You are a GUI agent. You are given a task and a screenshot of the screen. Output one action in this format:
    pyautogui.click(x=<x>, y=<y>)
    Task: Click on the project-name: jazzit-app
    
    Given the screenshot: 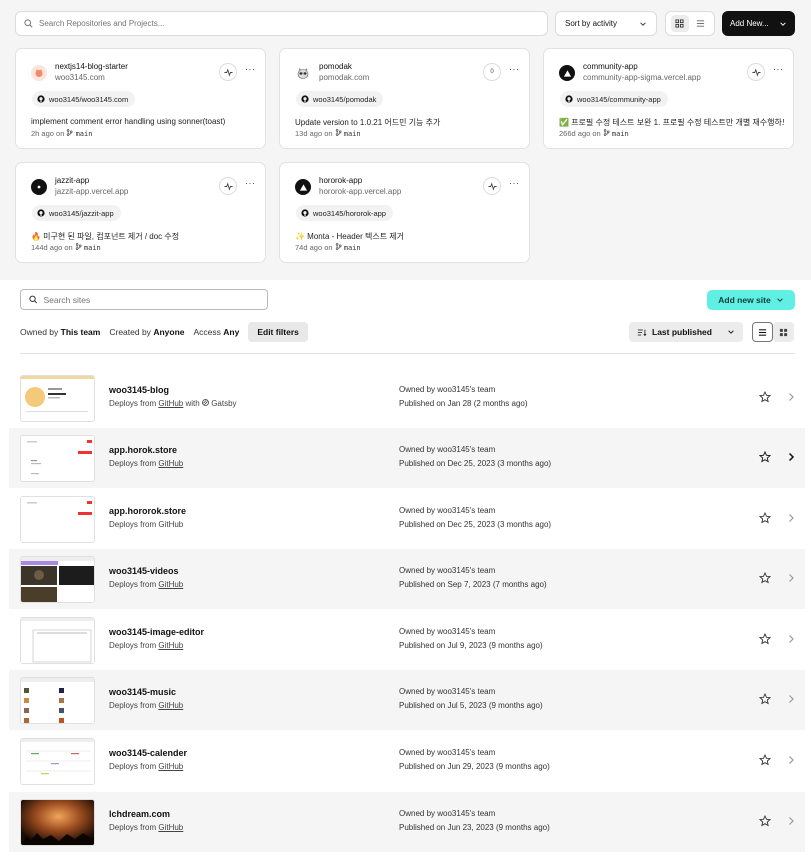 What is the action you would take?
    pyautogui.click(x=72, y=180)
    